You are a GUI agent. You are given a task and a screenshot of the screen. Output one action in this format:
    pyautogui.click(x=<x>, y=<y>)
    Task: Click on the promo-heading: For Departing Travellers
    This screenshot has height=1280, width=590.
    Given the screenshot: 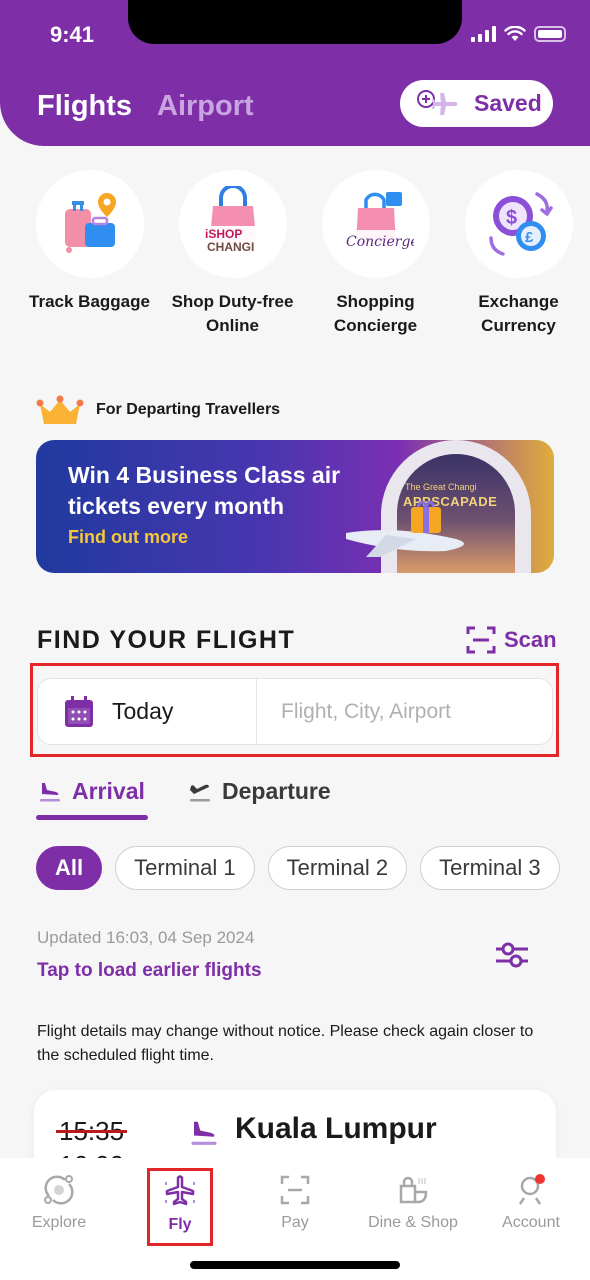 What is the action you would take?
    pyautogui.click(x=158, y=410)
    